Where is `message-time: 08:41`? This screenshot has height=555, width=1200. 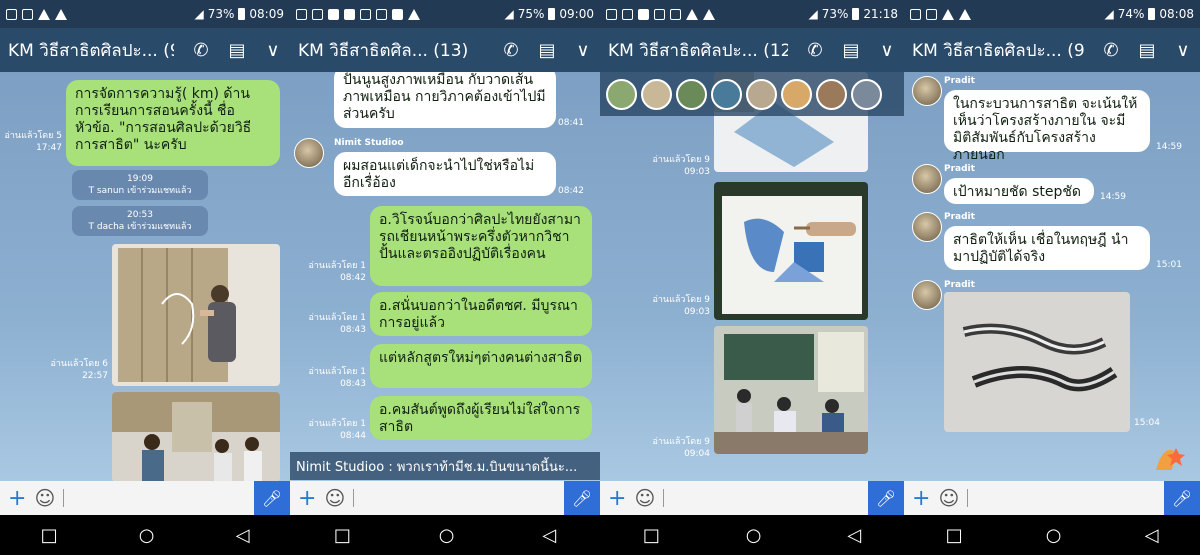 message-time: 08:41 is located at coordinates (571, 123).